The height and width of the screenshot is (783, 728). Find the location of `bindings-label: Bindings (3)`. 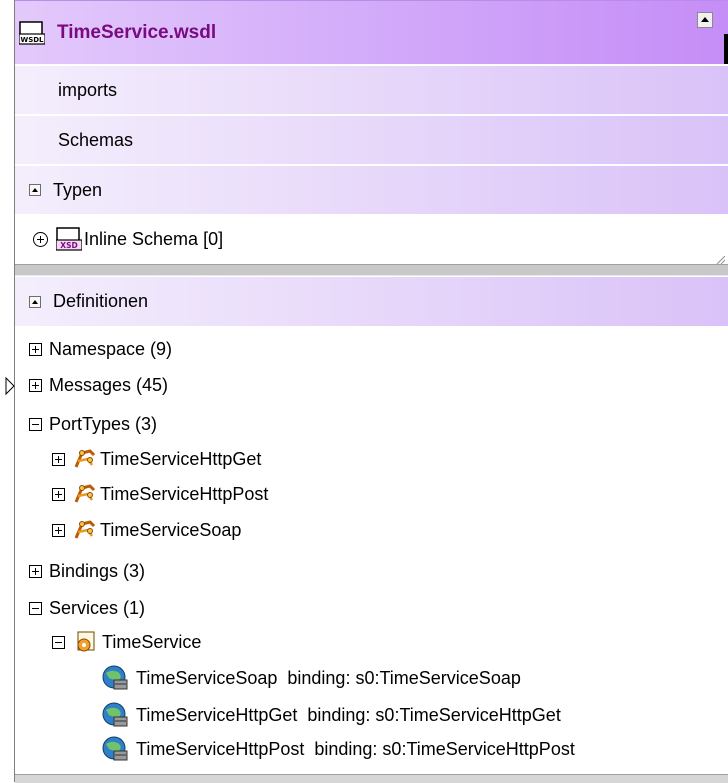

bindings-label: Bindings (3) is located at coordinates (97, 570).